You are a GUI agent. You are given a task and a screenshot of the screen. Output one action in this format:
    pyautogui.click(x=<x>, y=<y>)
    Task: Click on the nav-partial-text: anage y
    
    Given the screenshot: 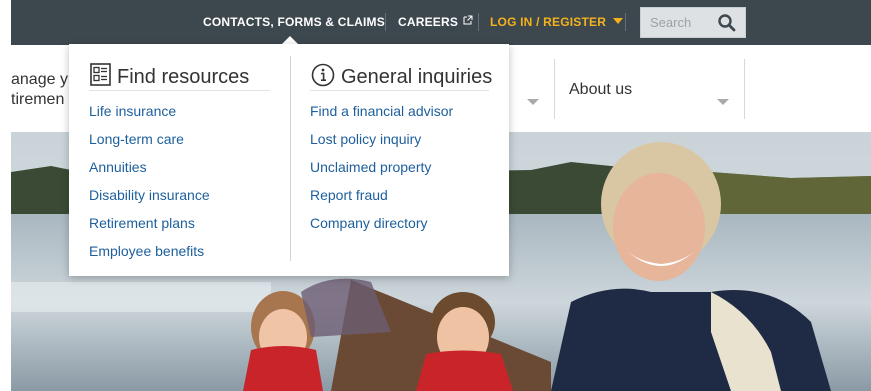 What is the action you would take?
    pyautogui.click(x=39, y=79)
    